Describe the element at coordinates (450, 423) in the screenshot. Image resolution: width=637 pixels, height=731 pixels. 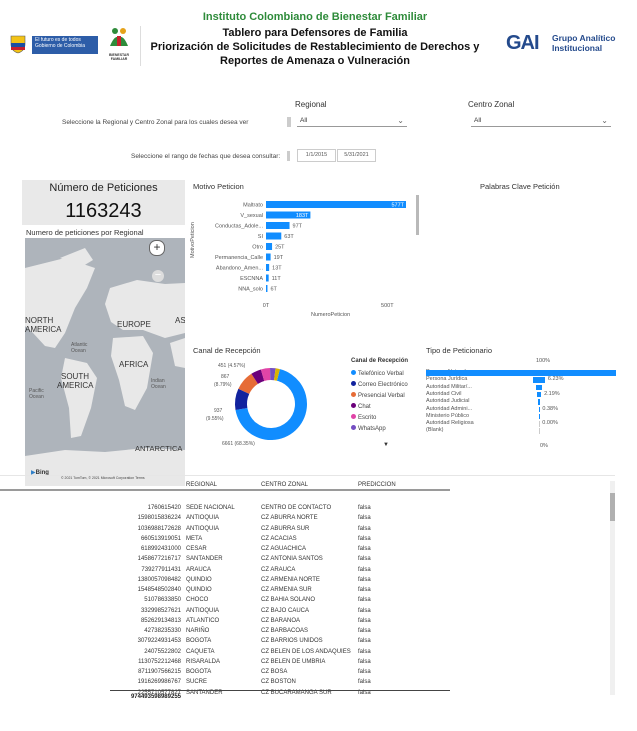
I see `tipo-category-label: Autoridad Religiosa` at that location.